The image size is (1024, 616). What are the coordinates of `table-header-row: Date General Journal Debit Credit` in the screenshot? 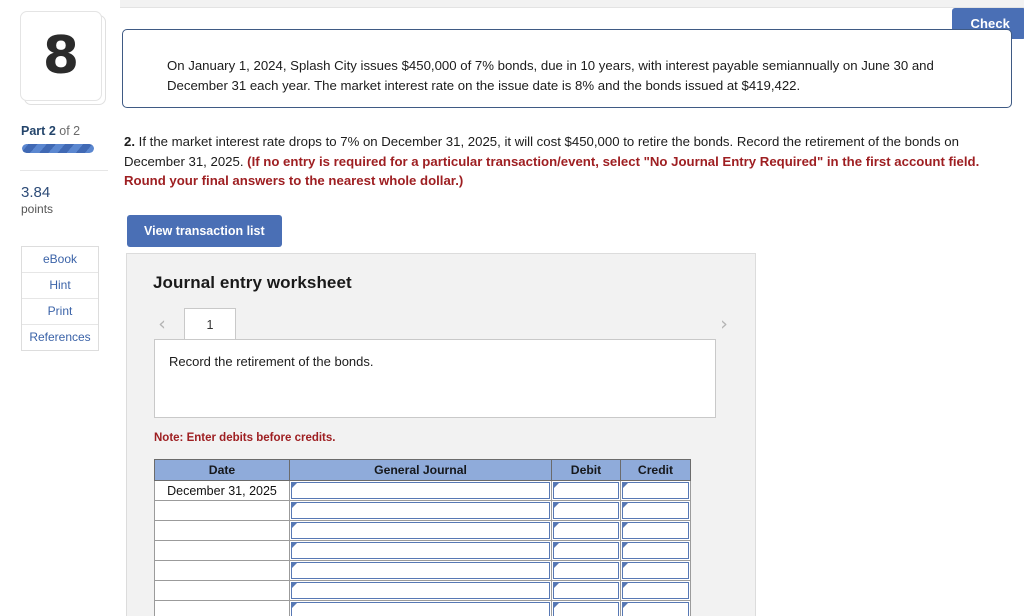 It's located at (422, 470).